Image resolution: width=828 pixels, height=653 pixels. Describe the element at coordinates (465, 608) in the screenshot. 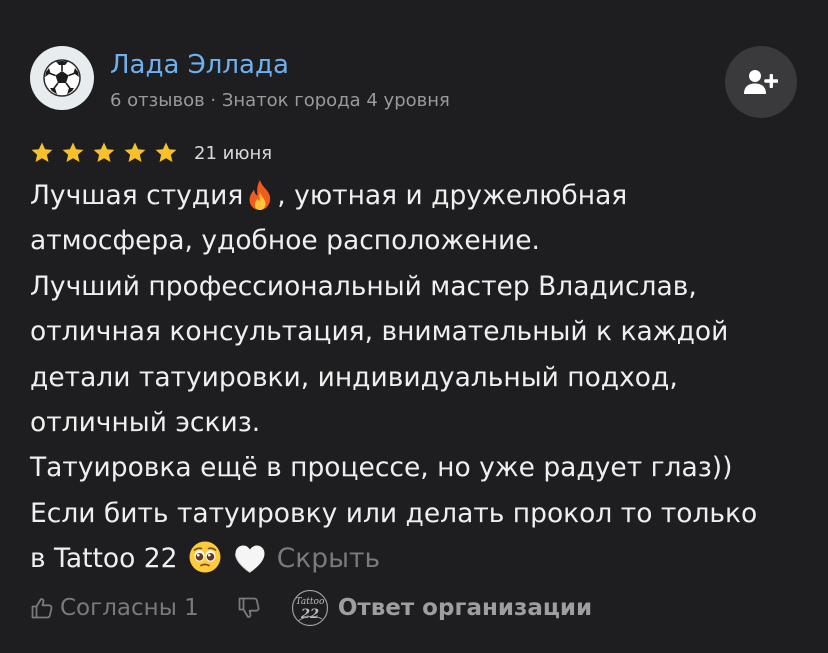

I see `org-reply-label: Ответ организации` at that location.